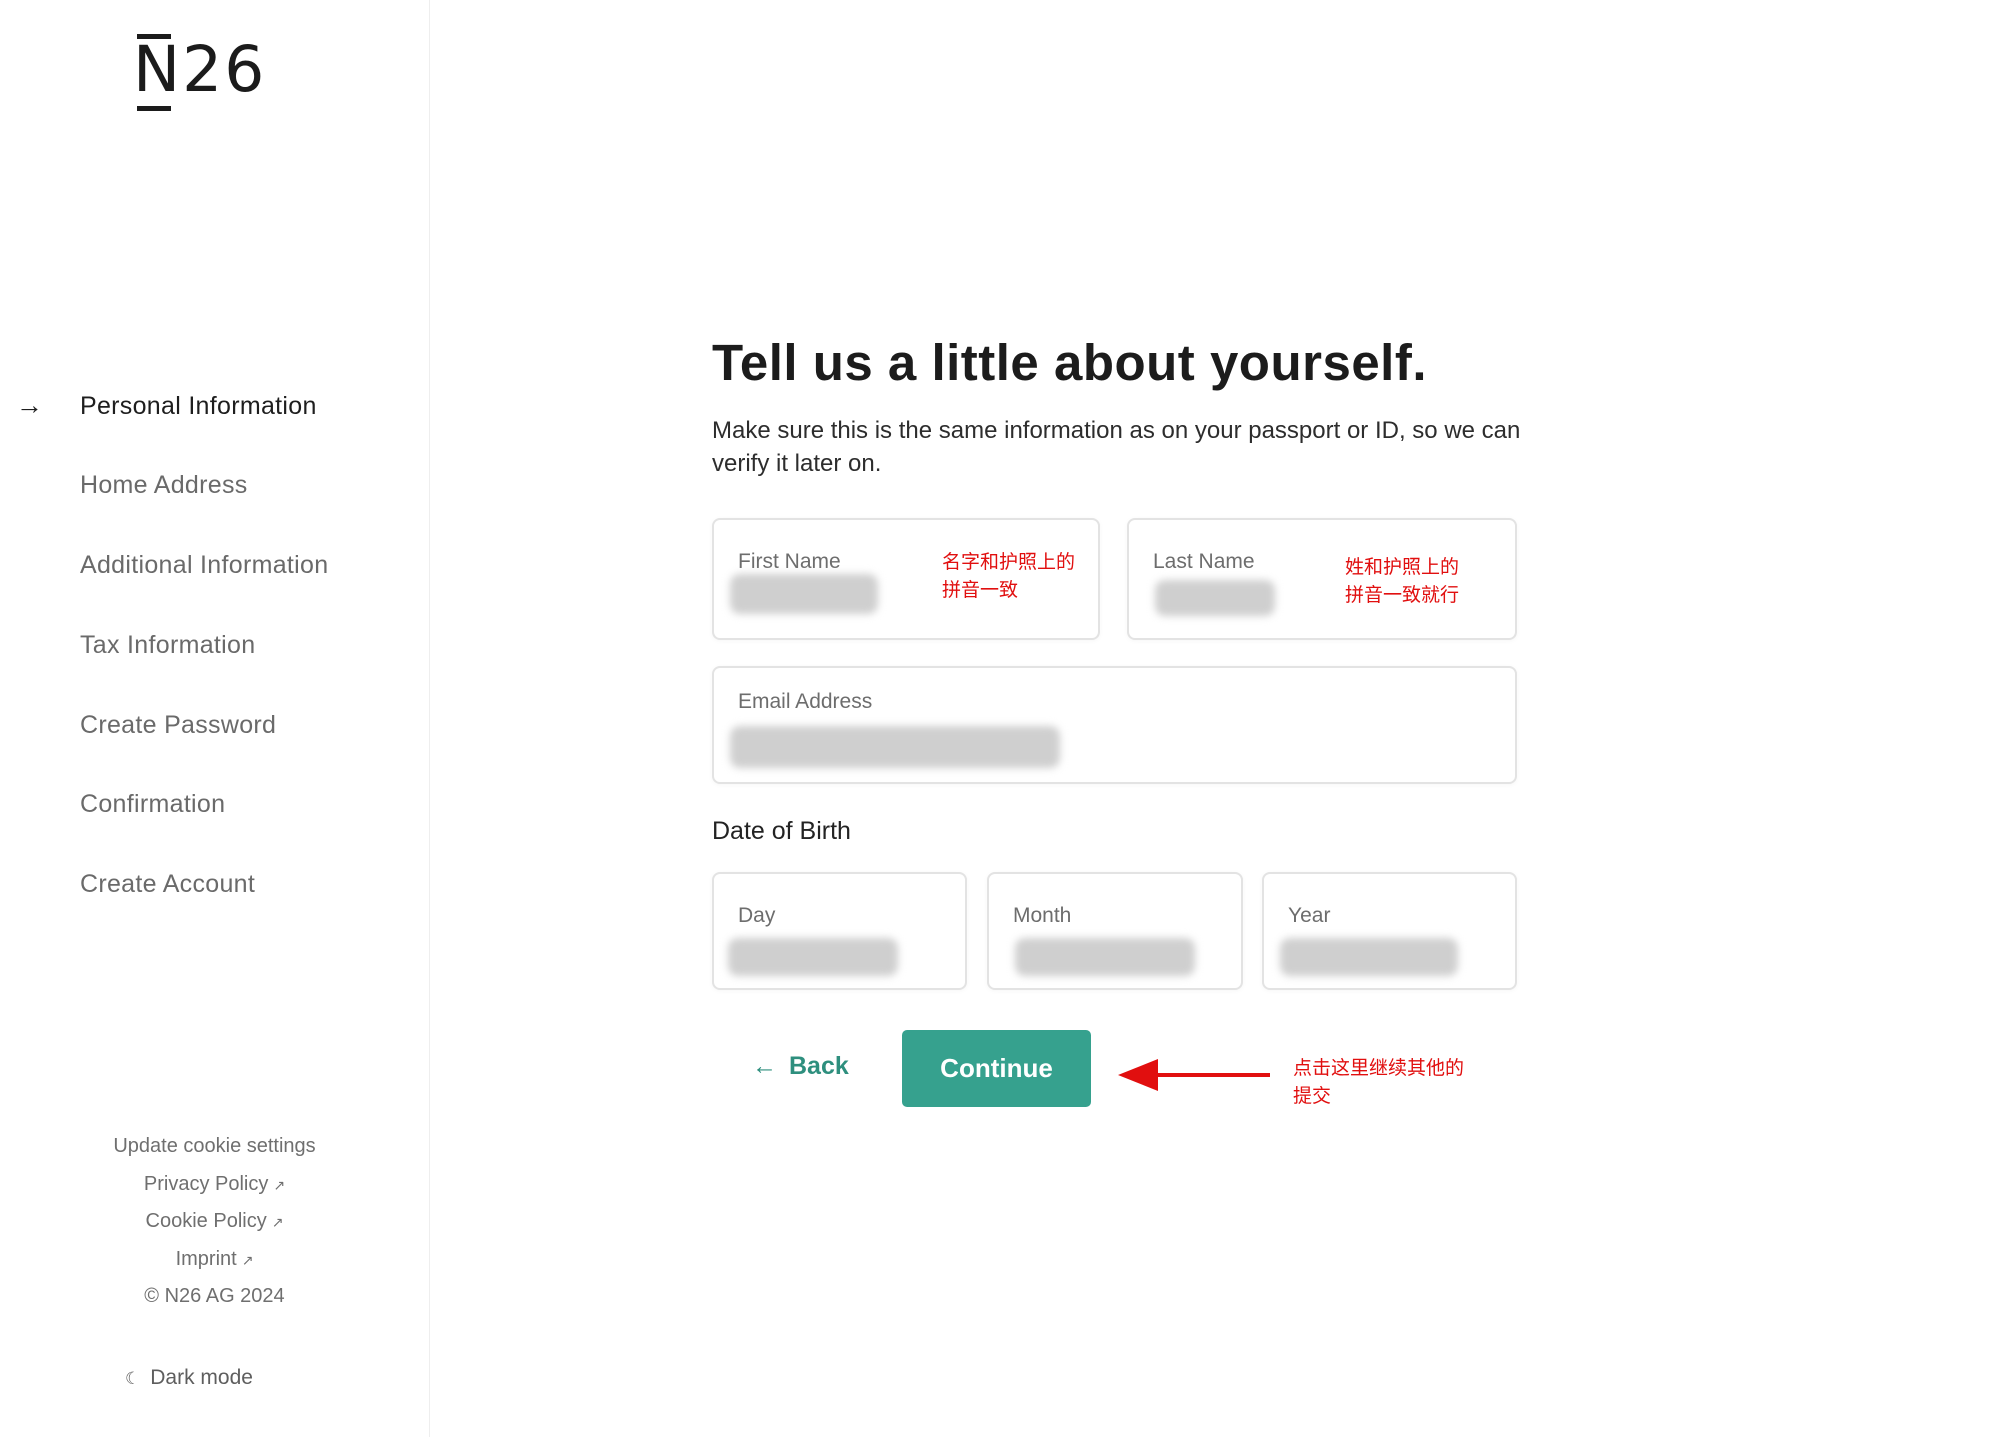  What do you see at coordinates (178, 725) in the screenshot?
I see `step-create-password: Create Password` at bounding box center [178, 725].